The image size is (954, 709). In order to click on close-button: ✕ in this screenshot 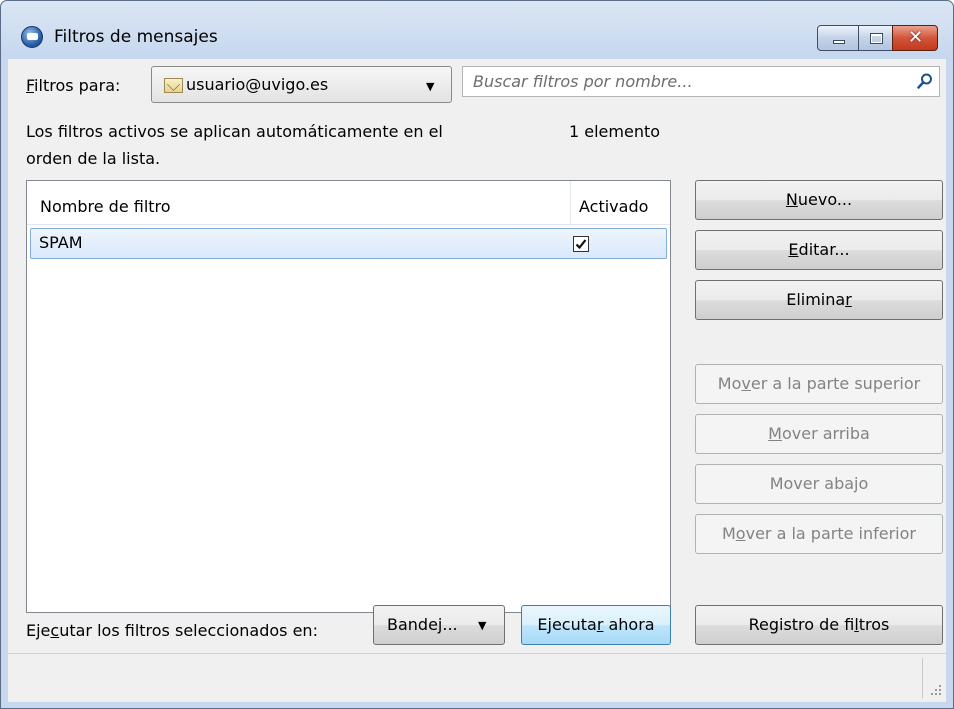, I will do `click(915, 38)`.